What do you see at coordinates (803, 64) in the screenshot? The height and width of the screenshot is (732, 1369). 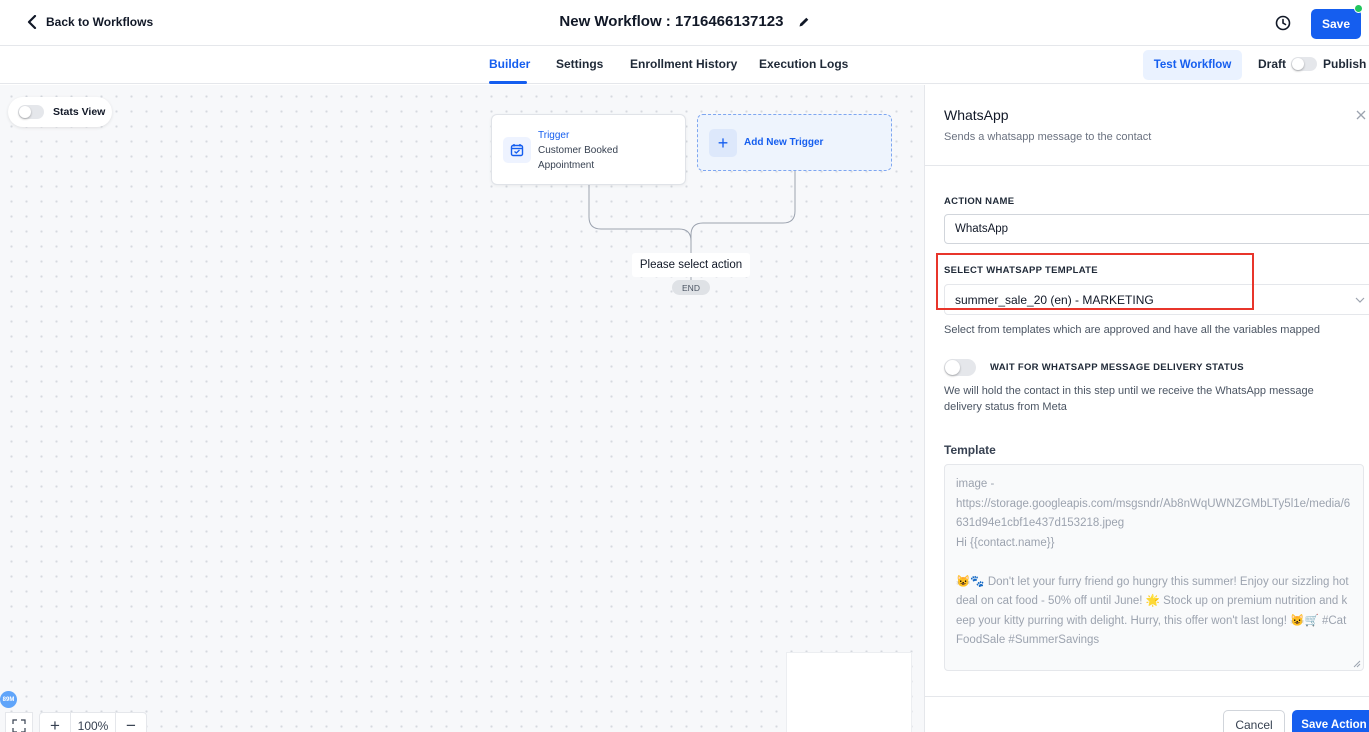 I see `tab-execution-logs: Execution Logs` at bounding box center [803, 64].